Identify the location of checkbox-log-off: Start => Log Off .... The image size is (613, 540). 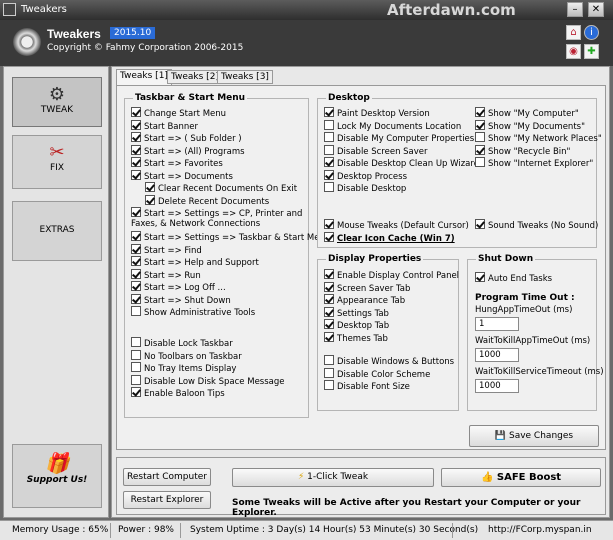
(178, 287).